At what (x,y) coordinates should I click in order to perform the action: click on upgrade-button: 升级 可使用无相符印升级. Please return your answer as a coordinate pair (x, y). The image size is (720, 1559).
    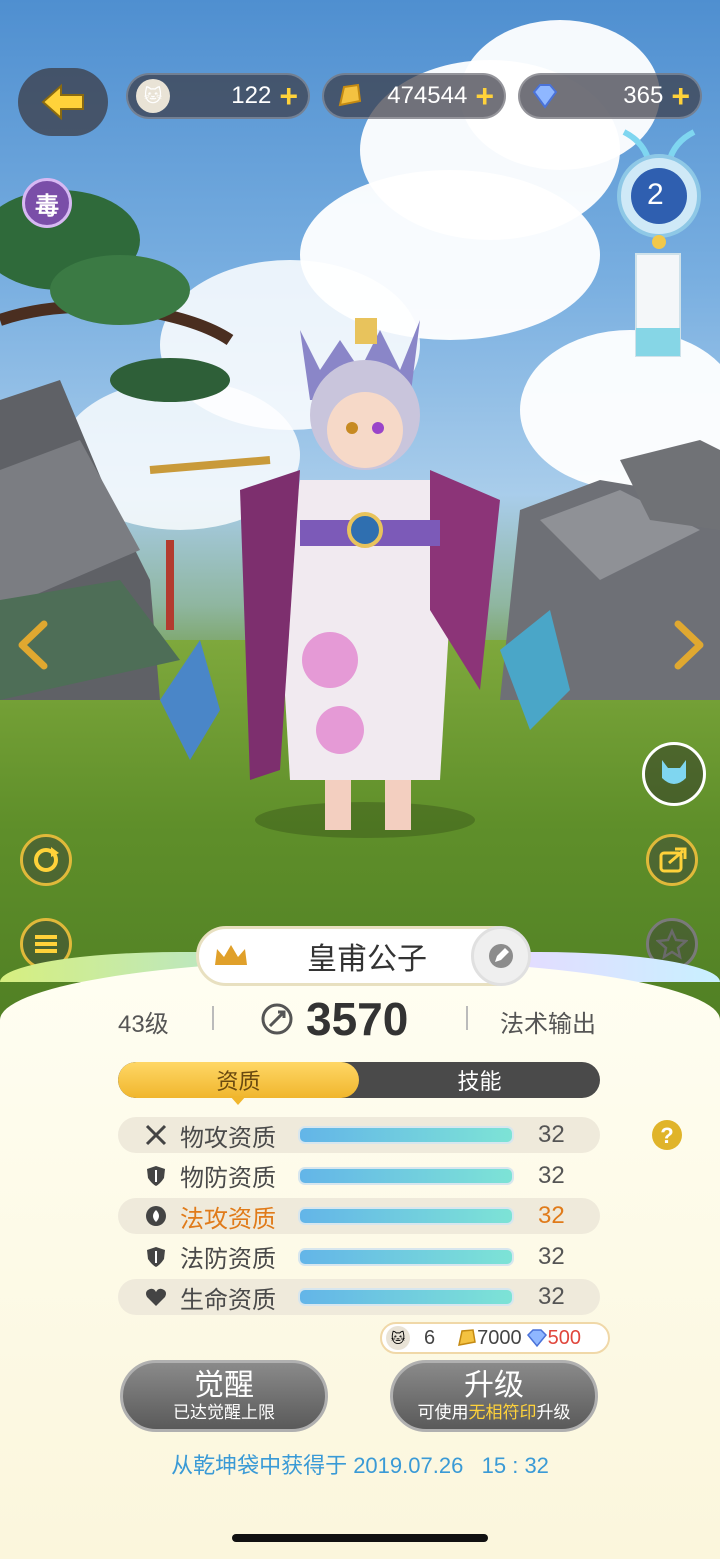
    Looking at the image, I should click on (494, 1396).